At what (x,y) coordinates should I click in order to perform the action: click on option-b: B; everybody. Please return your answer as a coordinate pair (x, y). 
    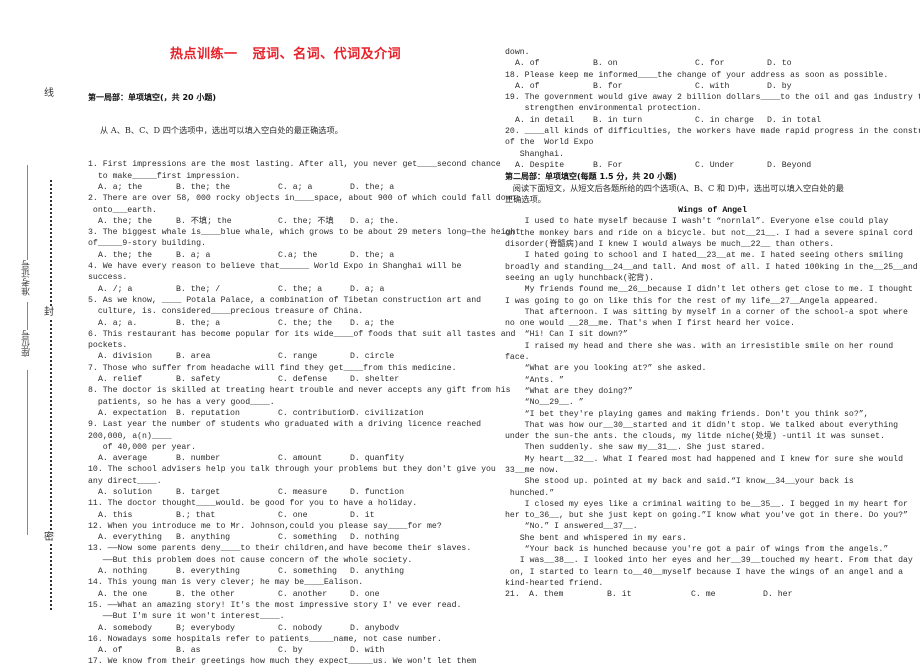
    Looking at the image, I should click on (205, 628).